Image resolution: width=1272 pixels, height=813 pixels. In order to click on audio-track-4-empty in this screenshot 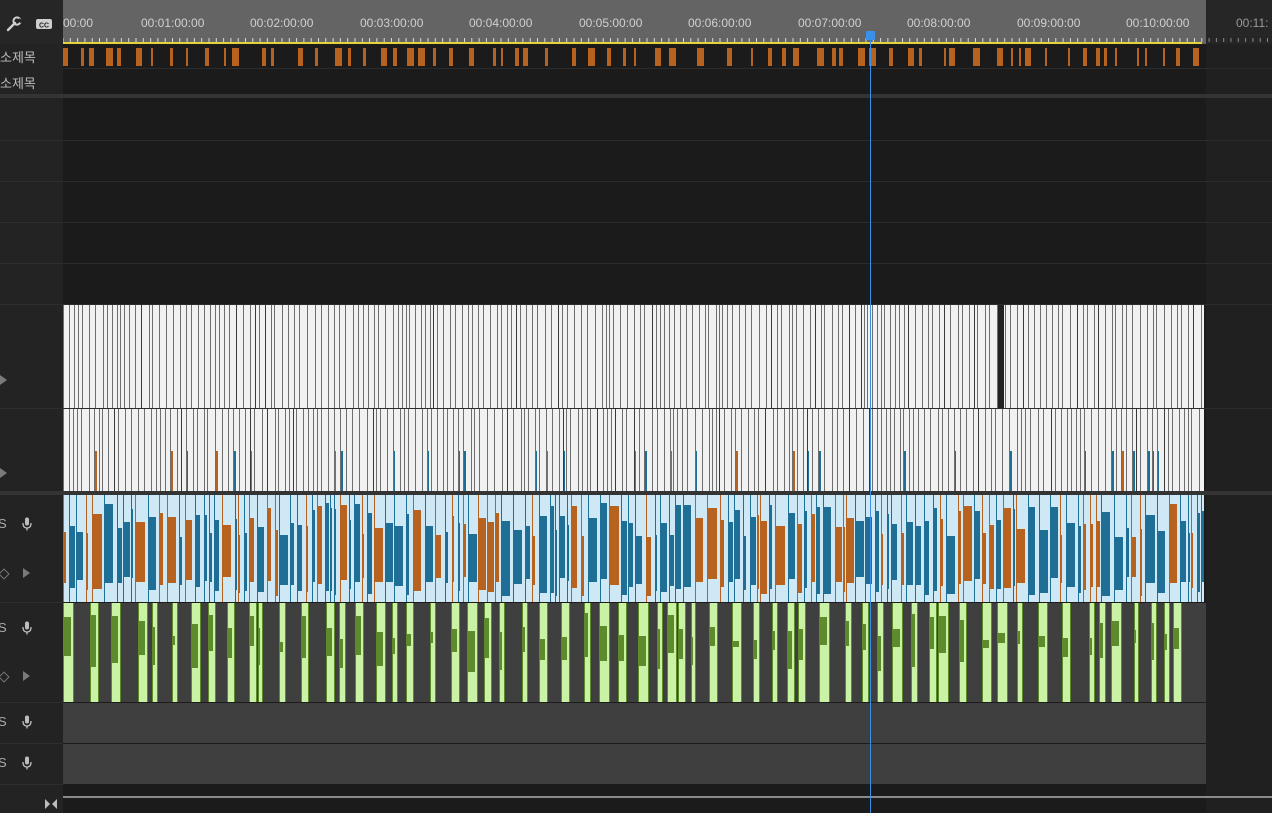, I will do `click(634, 764)`.